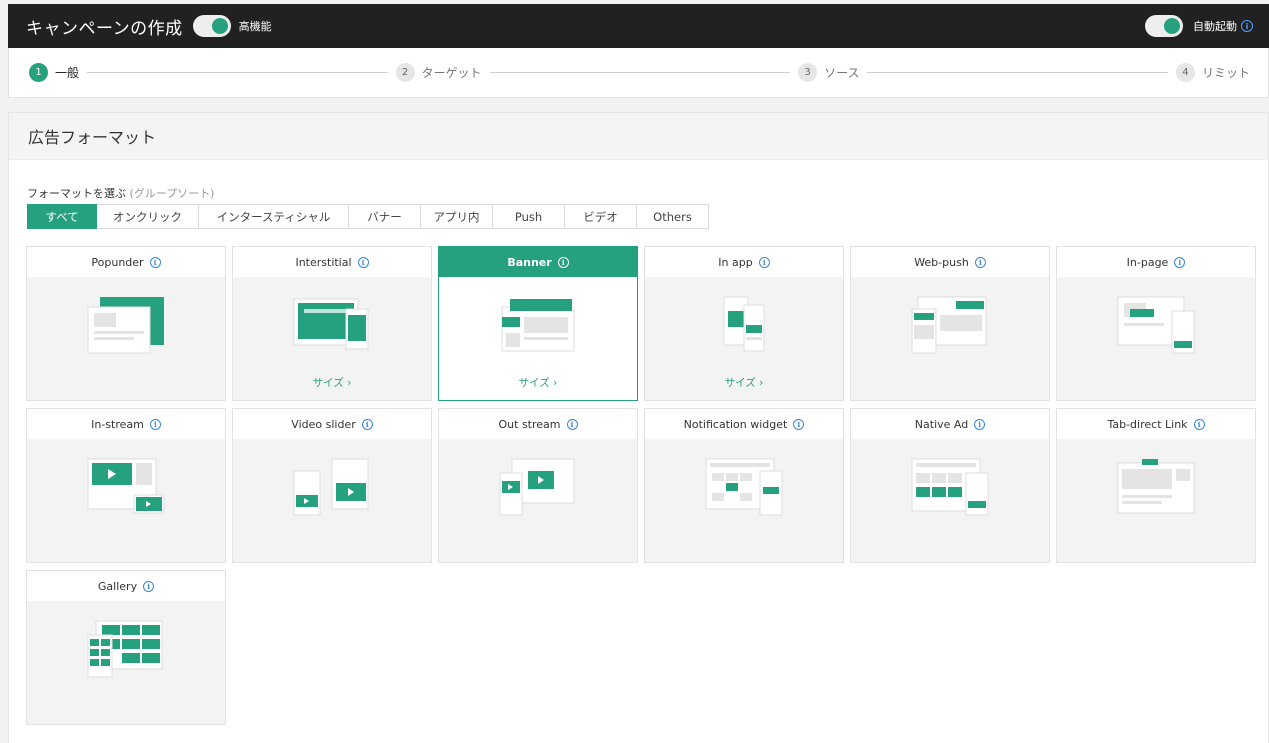 The width and height of the screenshot is (1269, 743). I want to click on popunder-icon, so click(126, 324).